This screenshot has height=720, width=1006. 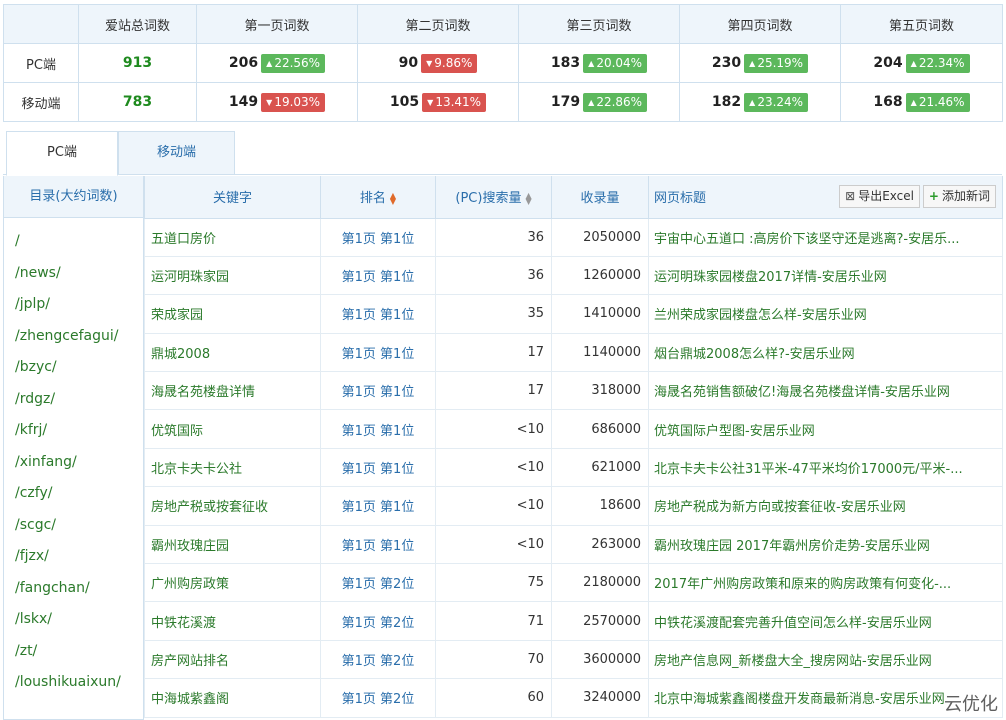 What do you see at coordinates (73, 683) in the screenshot?
I see `directory-item: /loushikuaixun/` at bounding box center [73, 683].